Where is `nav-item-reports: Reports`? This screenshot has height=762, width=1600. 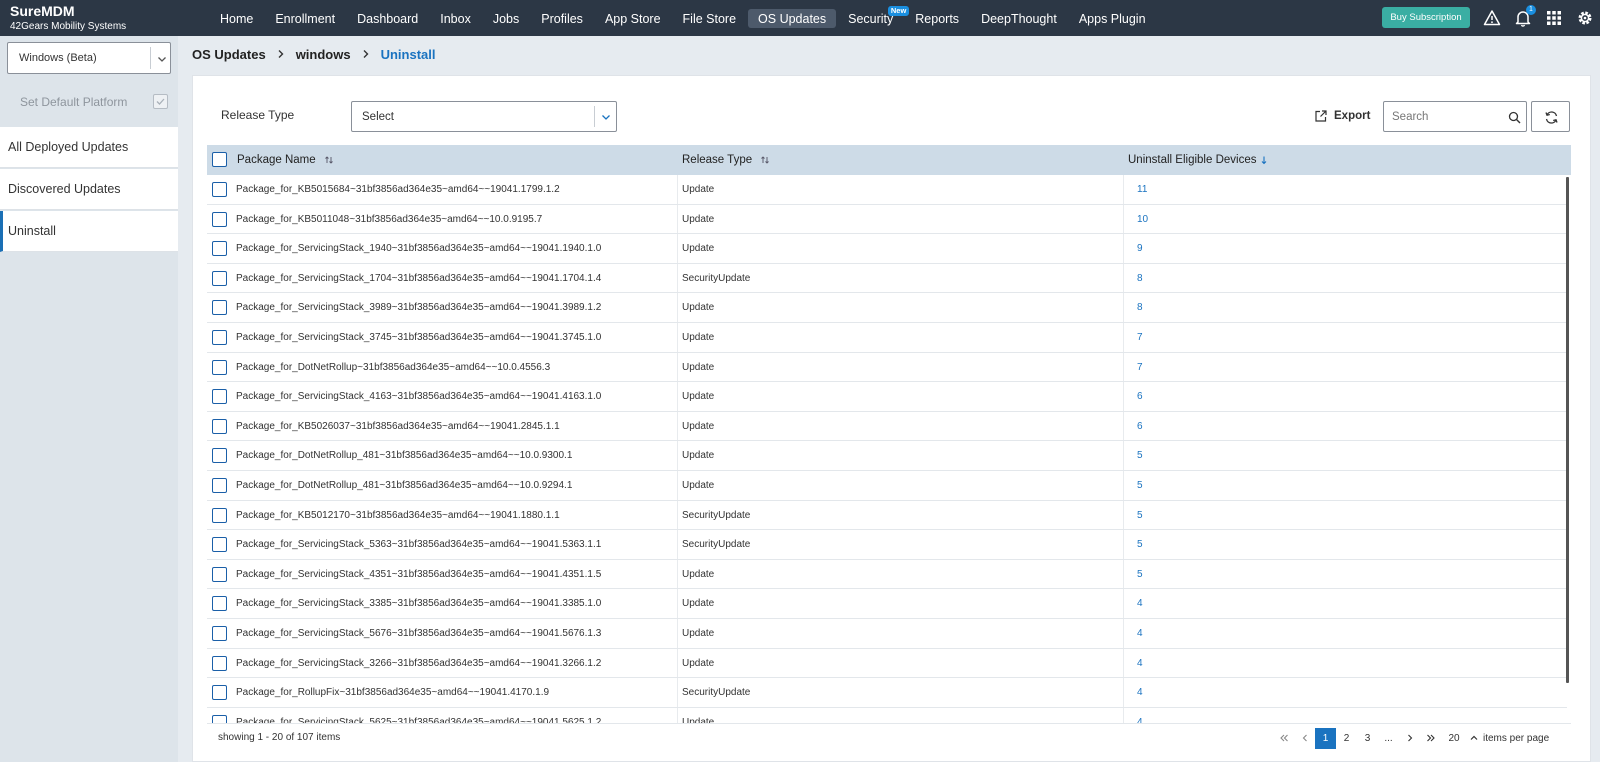
nav-item-reports: Reports is located at coordinates (937, 18).